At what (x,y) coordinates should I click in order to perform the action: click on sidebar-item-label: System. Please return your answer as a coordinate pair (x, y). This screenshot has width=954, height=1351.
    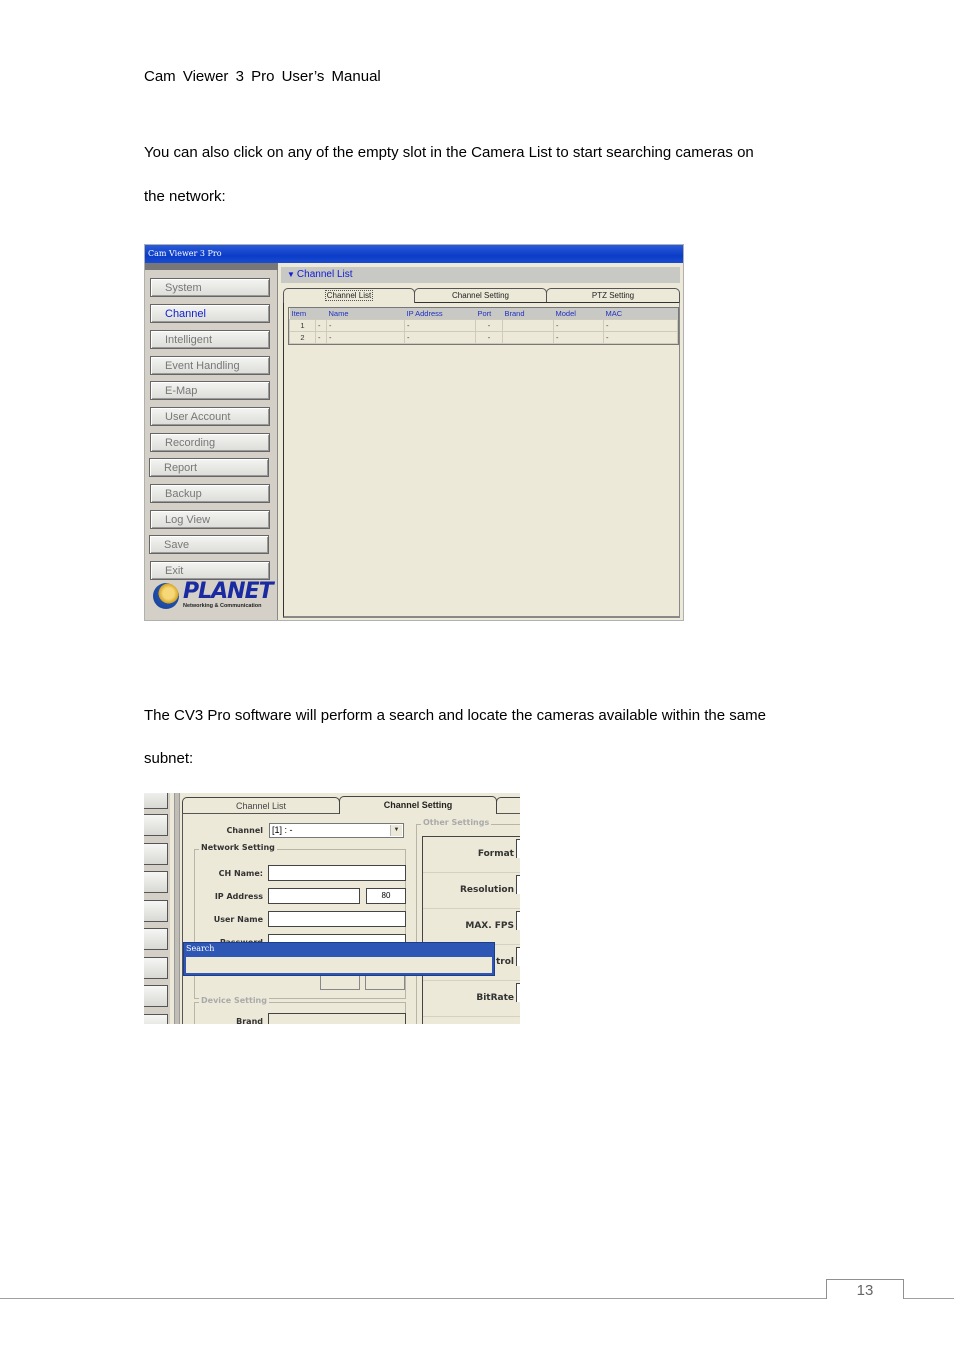
    Looking at the image, I should click on (183, 288).